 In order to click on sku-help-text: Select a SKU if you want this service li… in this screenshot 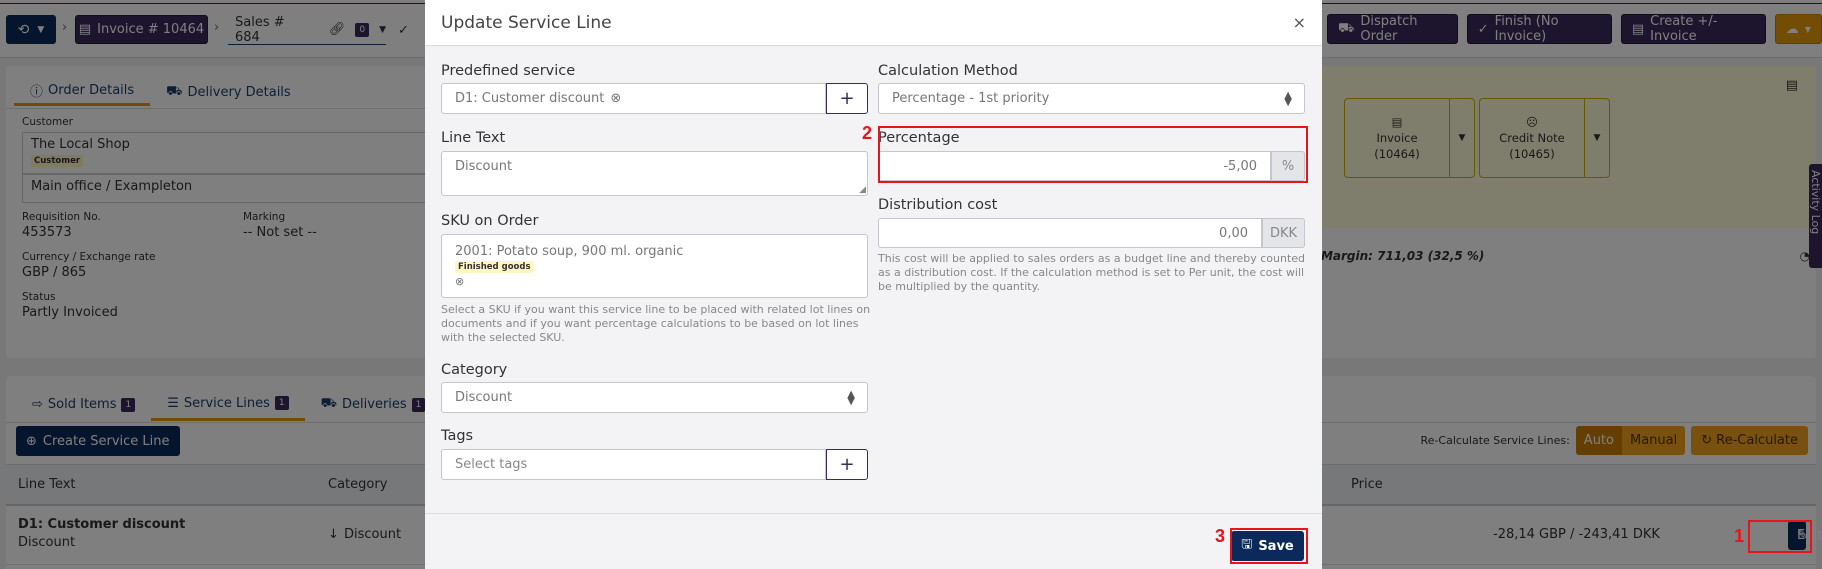, I will do `click(656, 323)`.